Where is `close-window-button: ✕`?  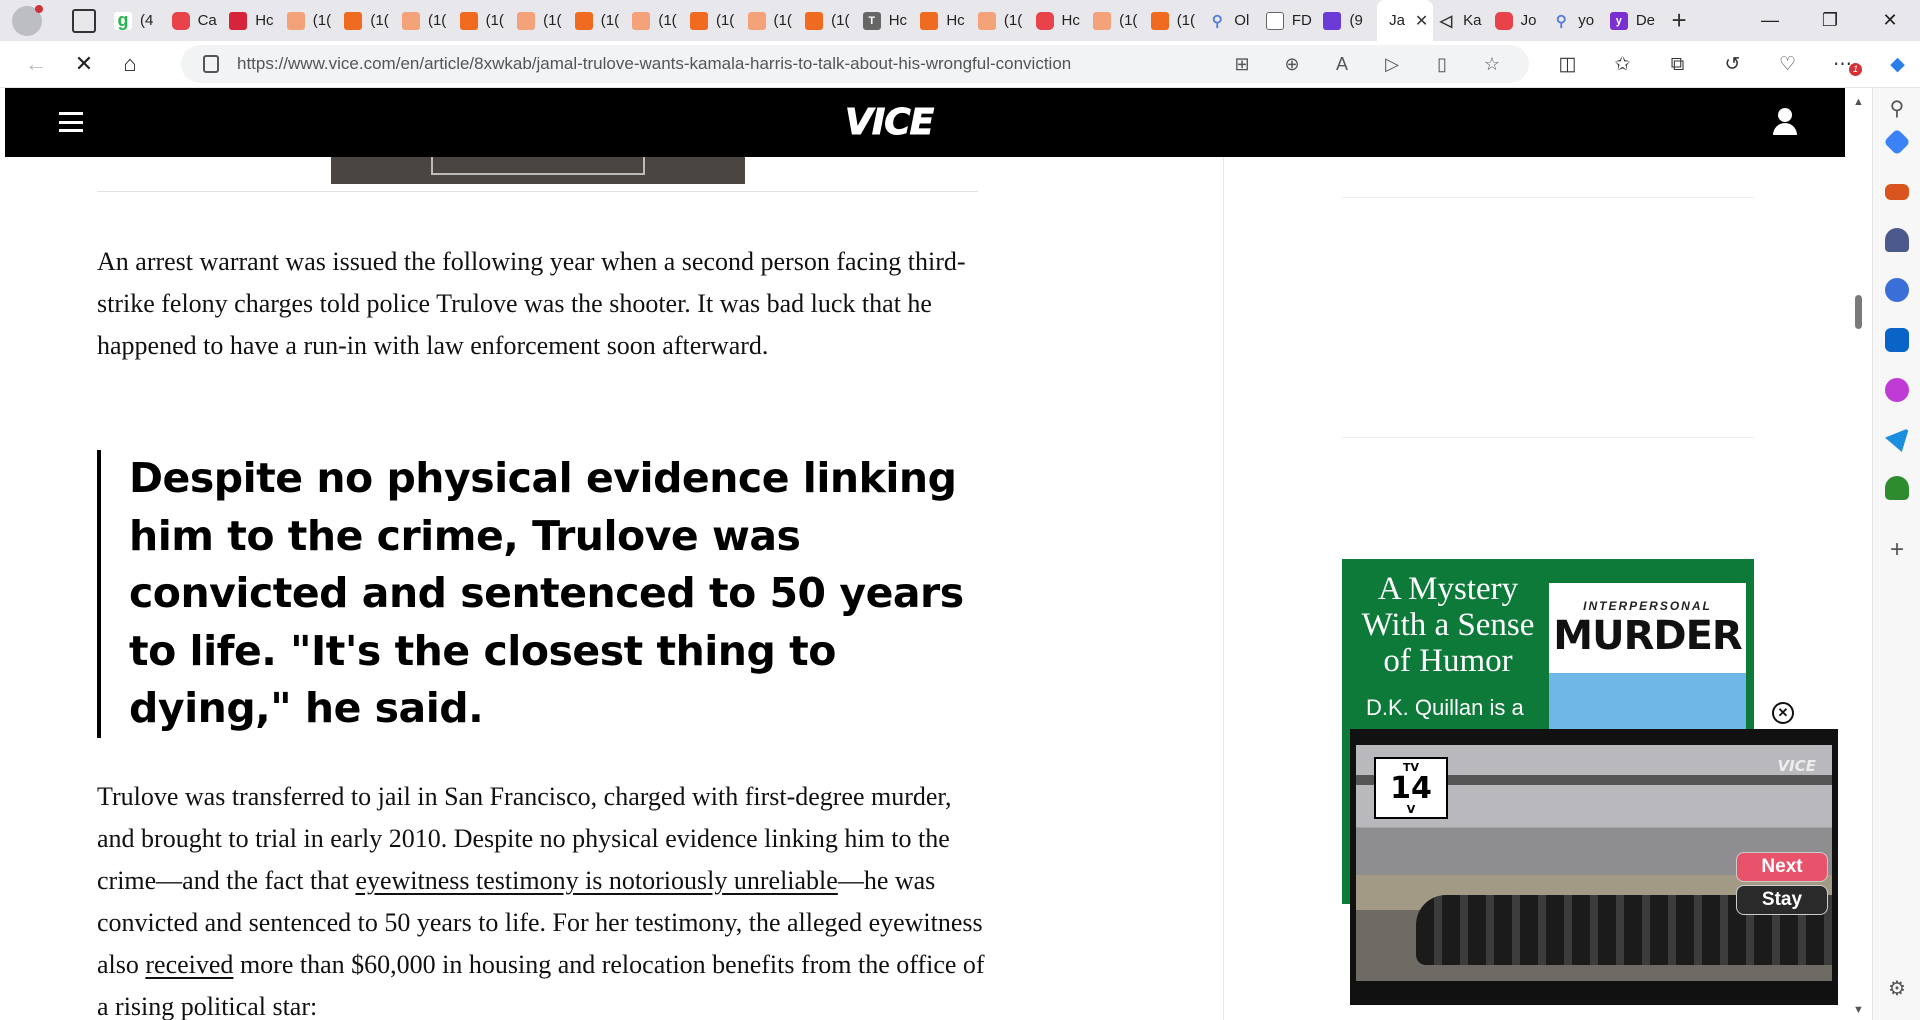 close-window-button: ✕ is located at coordinates (1890, 20).